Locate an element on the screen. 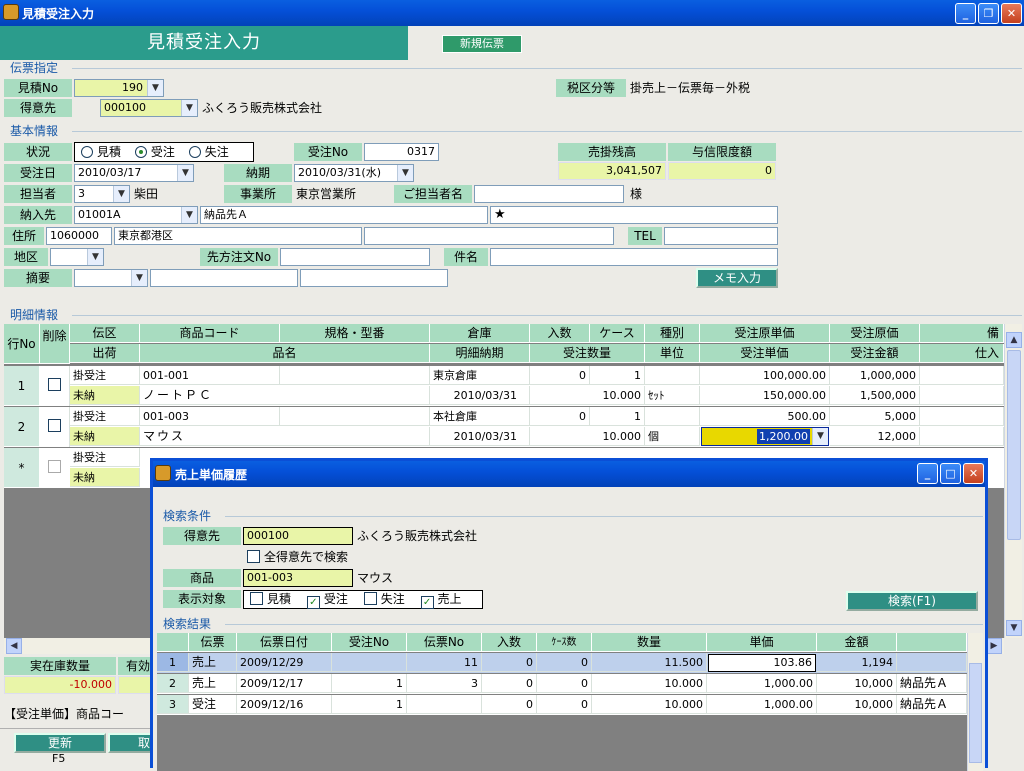 The height and width of the screenshot is (771, 1024). tekiyo-field1 is located at coordinates (224, 278).